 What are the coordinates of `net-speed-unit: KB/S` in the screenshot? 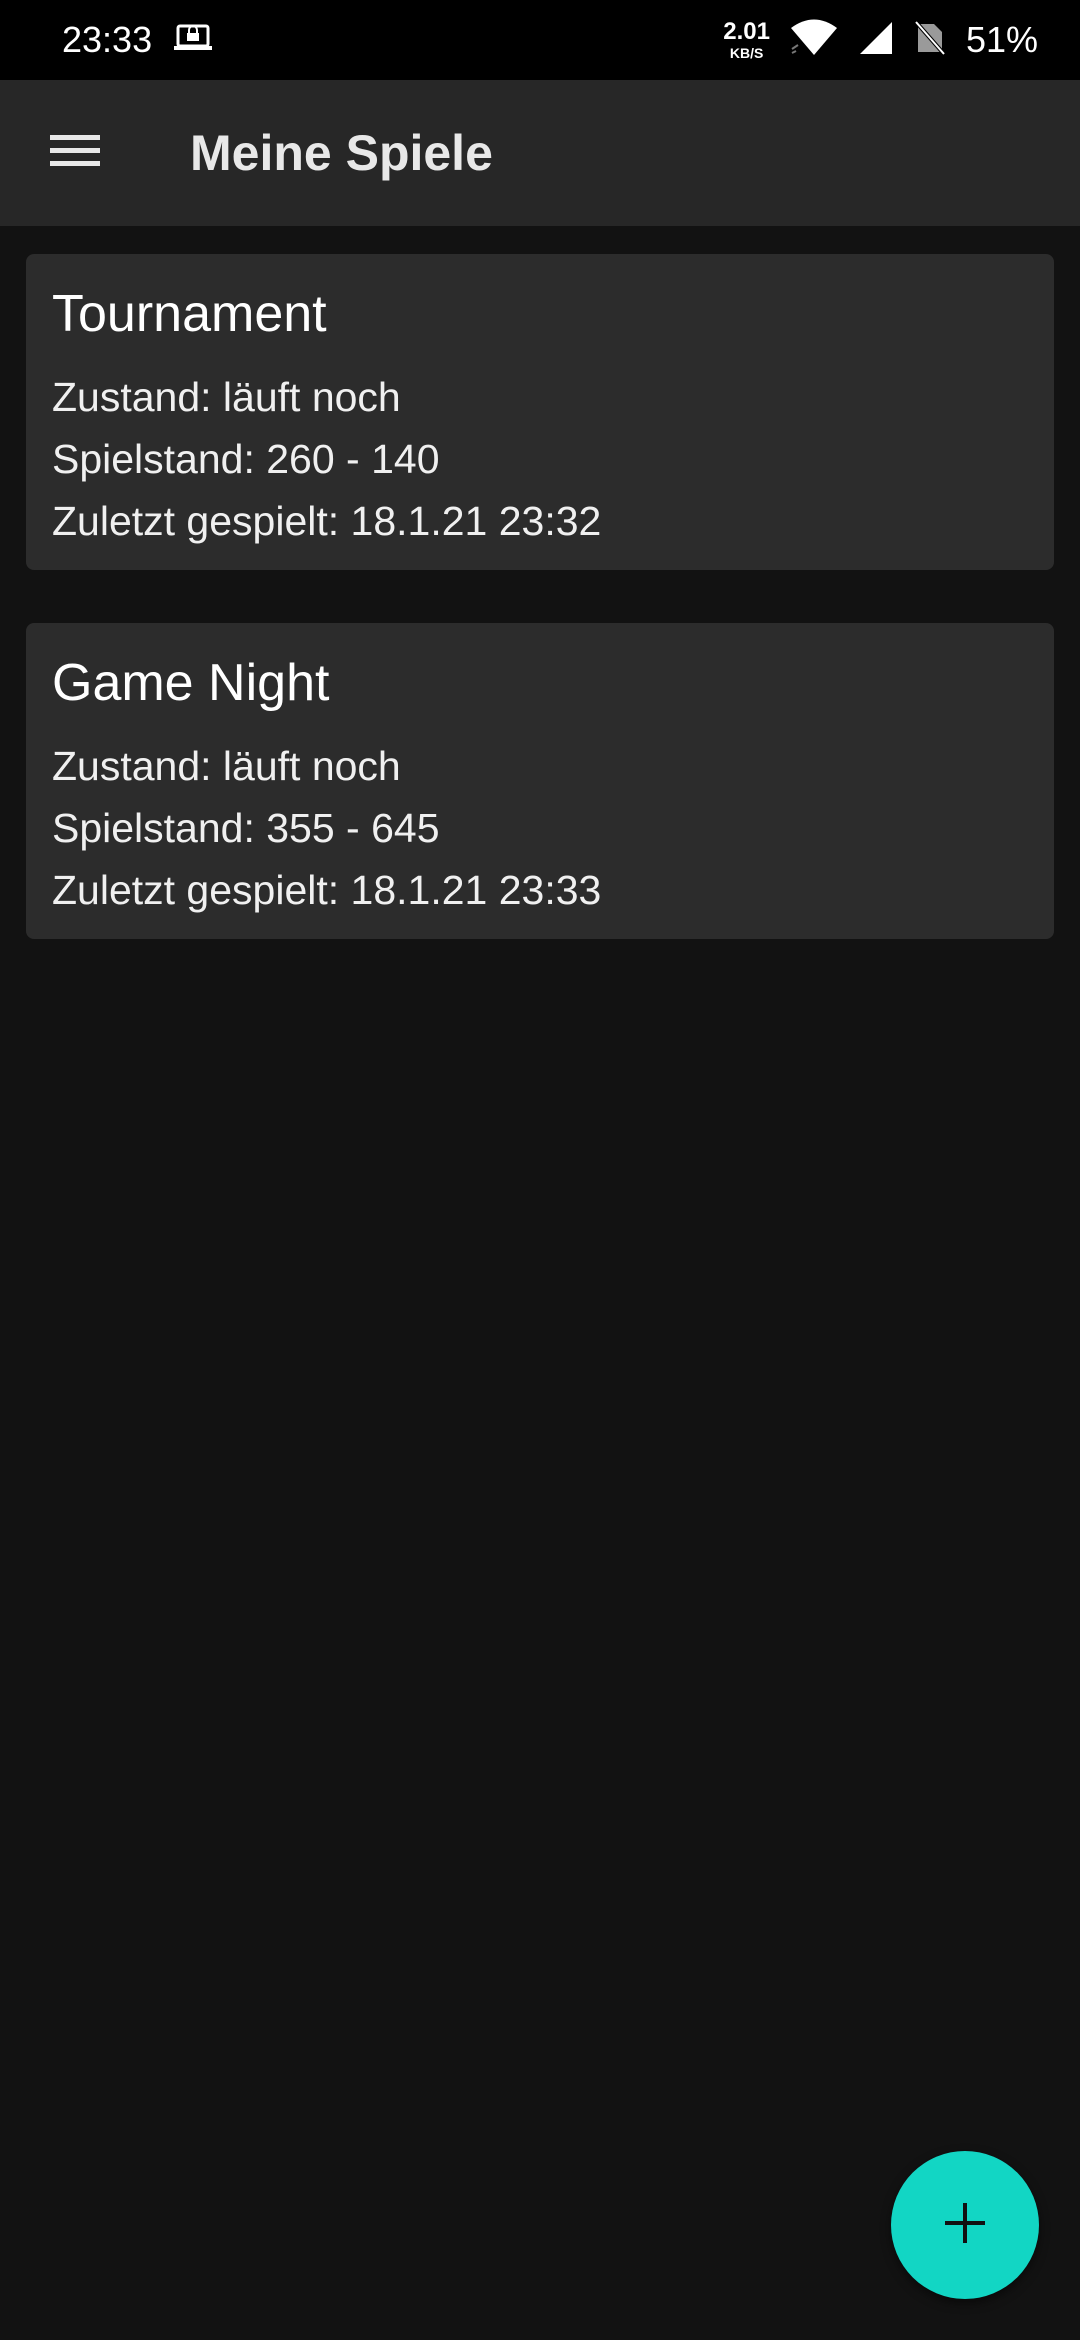 It's located at (746, 53).